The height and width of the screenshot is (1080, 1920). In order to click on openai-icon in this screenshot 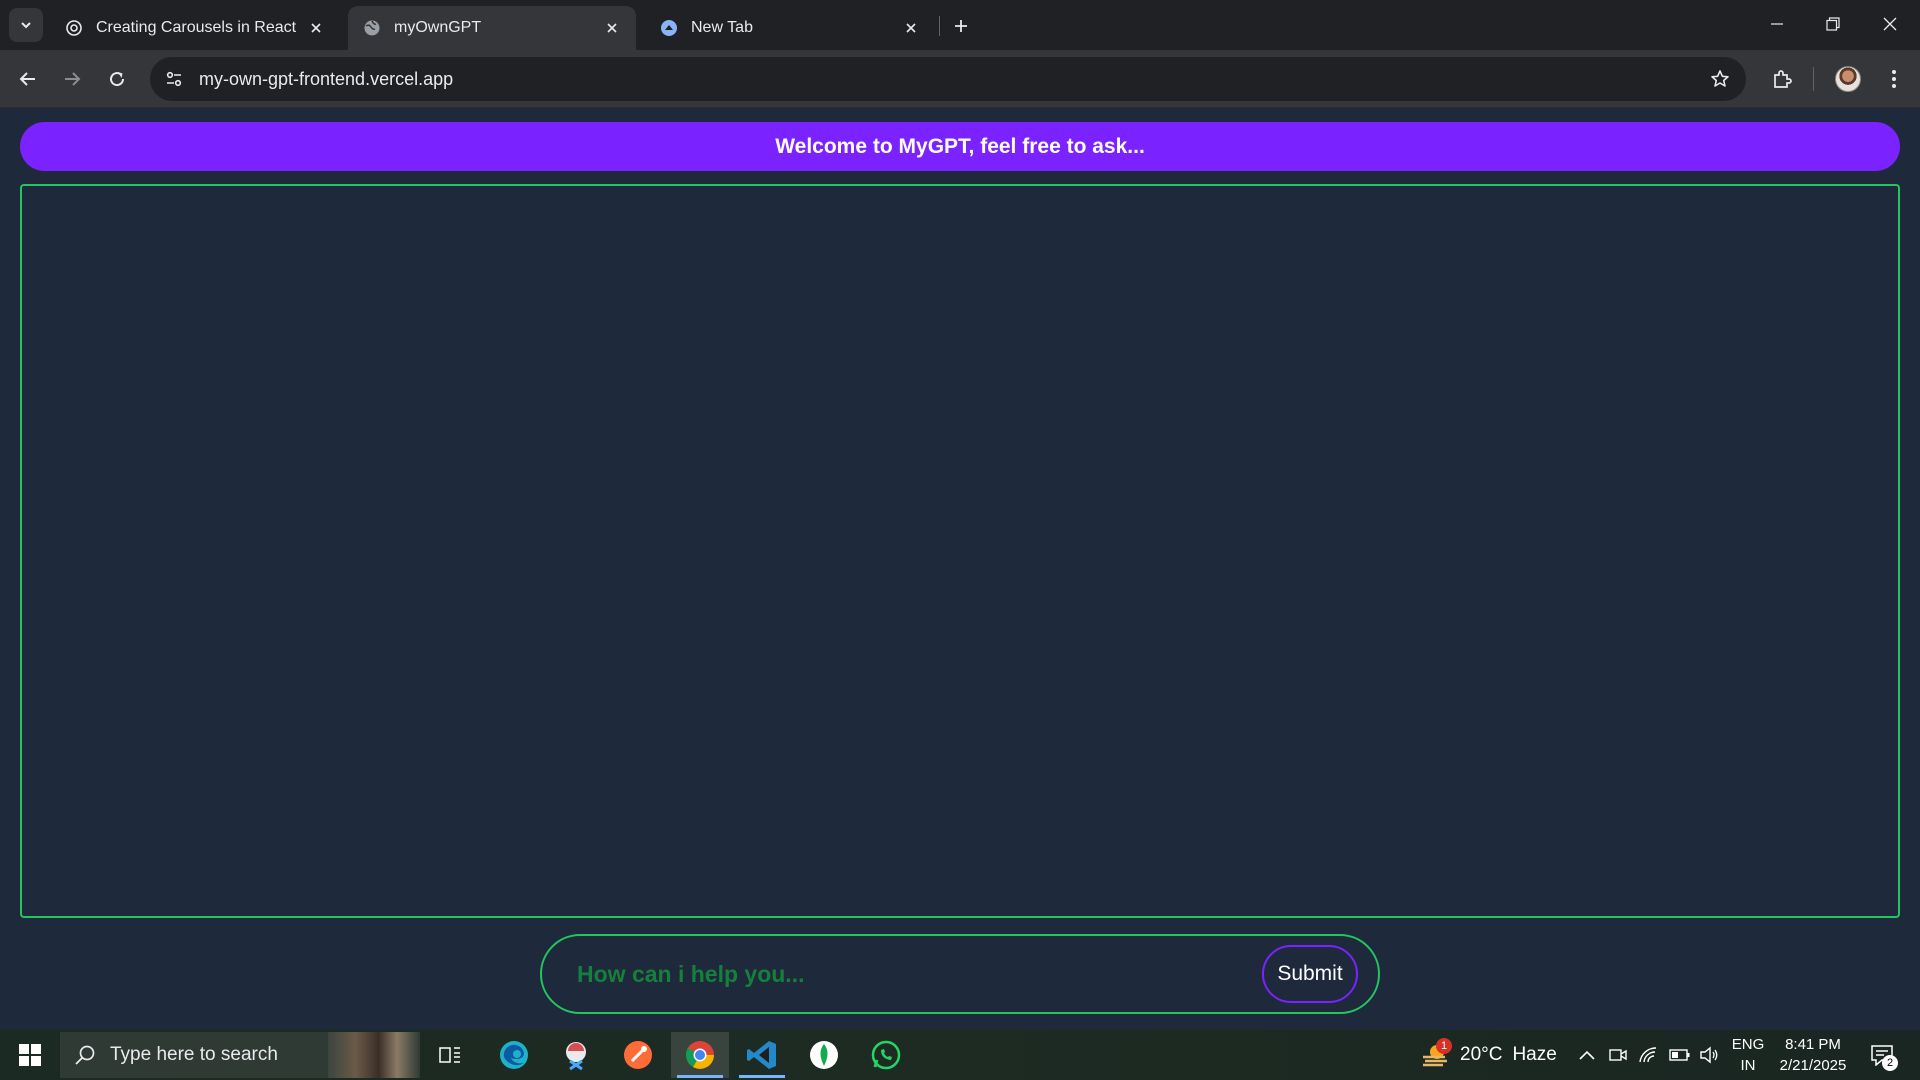, I will do `click(74, 28)`.